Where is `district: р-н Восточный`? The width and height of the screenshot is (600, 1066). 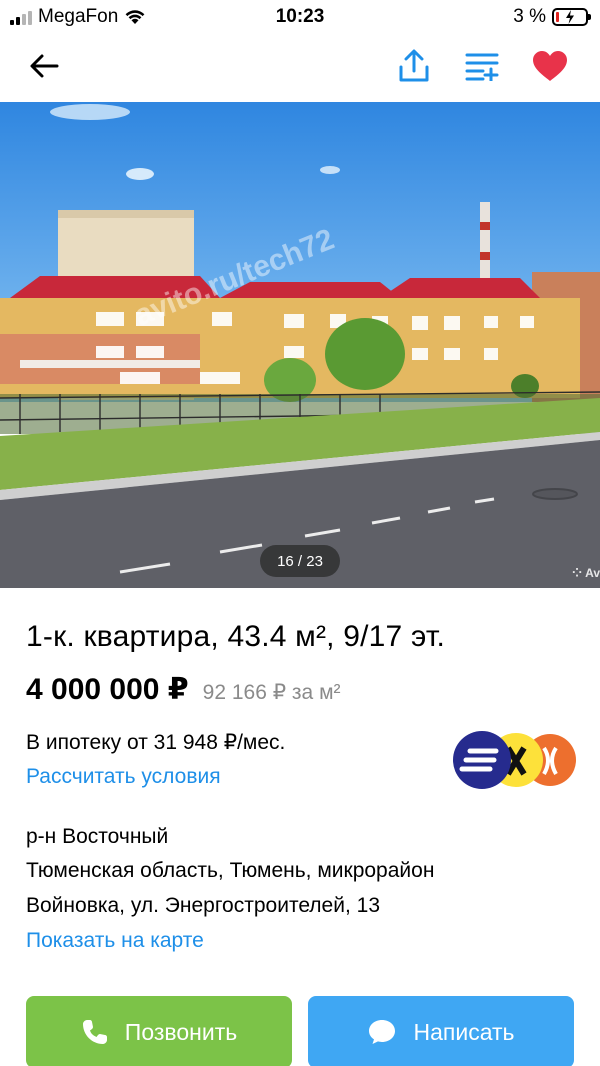
district: р-н Восточный is located at coordinates (97, 836).